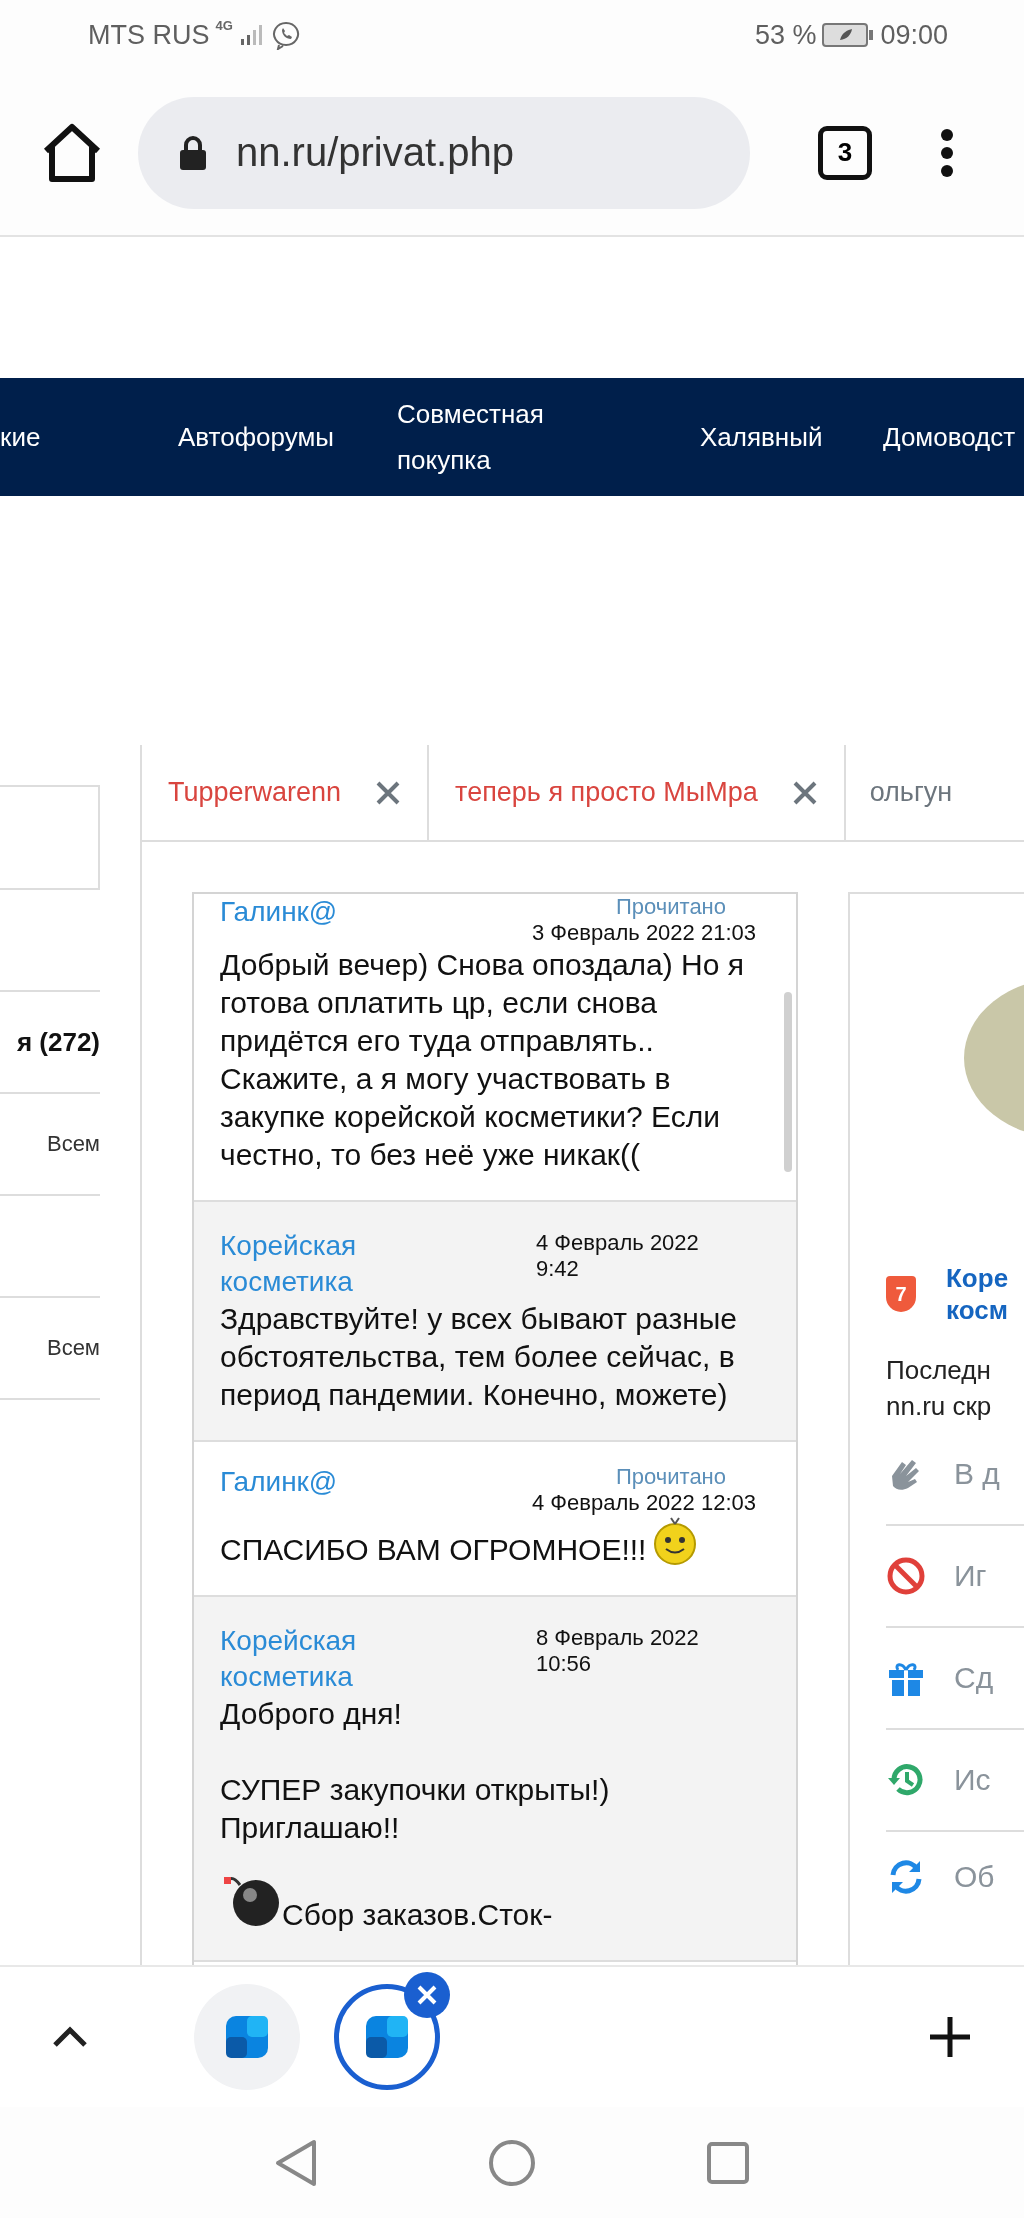 This screenshot has width=1024, height=2218. Describe the element at coordinates (311, 1713) in the screenshot. I see `message-text: Доброго дня!` at that location.